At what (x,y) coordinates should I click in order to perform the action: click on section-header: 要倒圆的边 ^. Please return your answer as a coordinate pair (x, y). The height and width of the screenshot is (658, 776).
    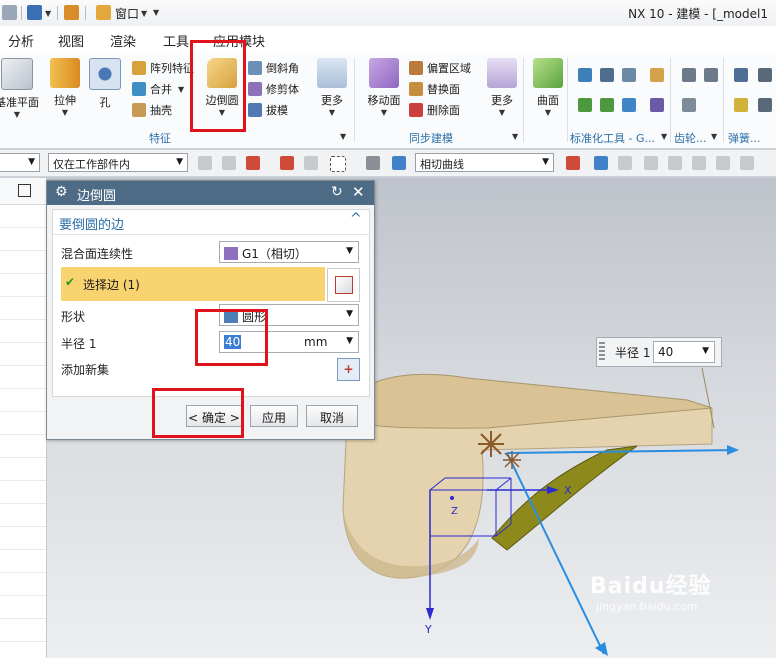
    Looking at the image, I should click on (211, 222).